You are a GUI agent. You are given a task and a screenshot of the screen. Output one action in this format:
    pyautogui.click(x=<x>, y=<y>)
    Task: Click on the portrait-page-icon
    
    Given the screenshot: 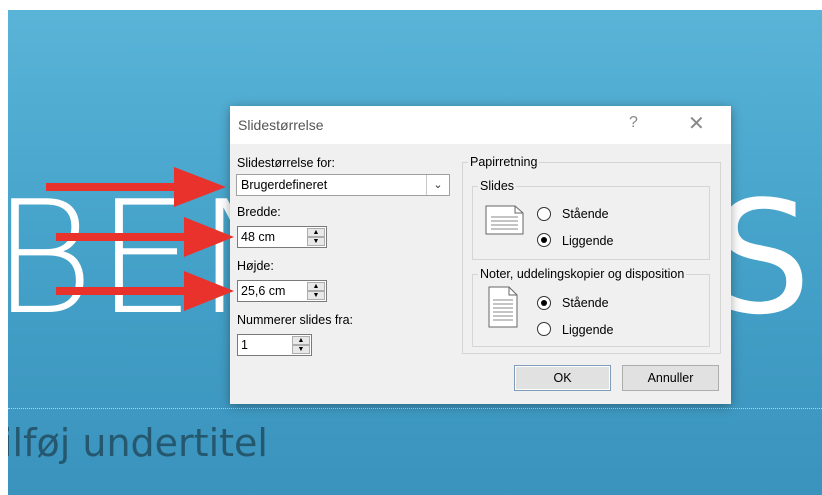 What is the action you would take?
    pyautogui.click(x=503, y=307)
    